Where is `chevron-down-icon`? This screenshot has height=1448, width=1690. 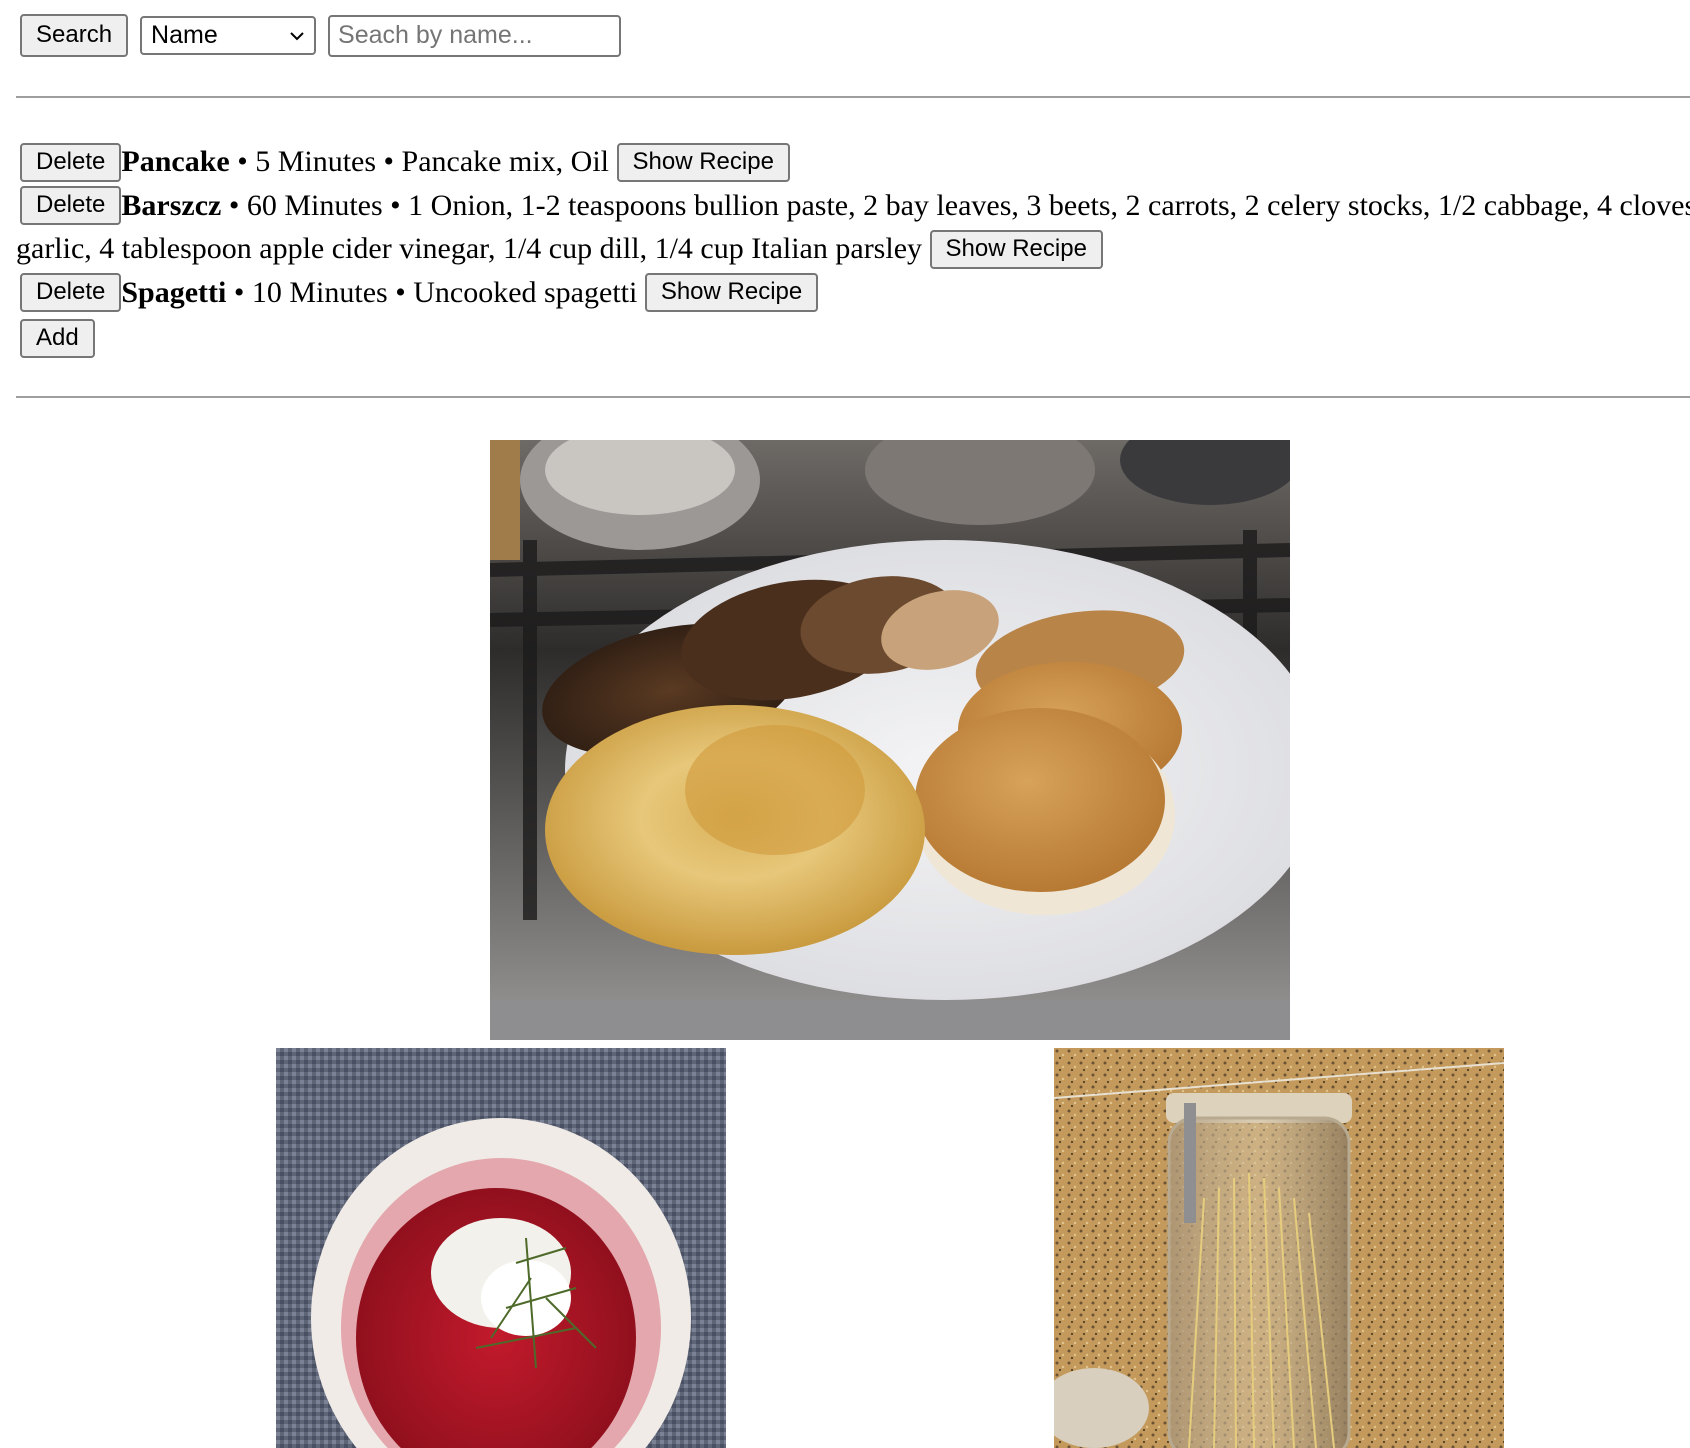 chevron-down-icon is located at coordinates (297, 36).